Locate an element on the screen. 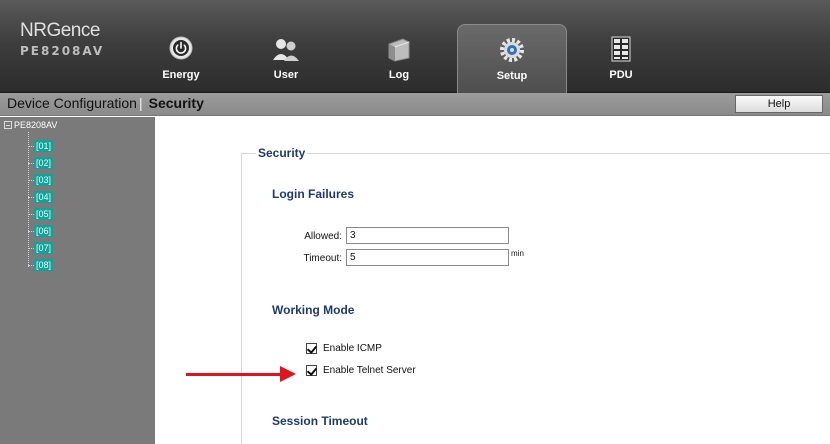 This screenshot has width=830, height=444. tree-node-02: [02] is located at coordinates (41, 163).